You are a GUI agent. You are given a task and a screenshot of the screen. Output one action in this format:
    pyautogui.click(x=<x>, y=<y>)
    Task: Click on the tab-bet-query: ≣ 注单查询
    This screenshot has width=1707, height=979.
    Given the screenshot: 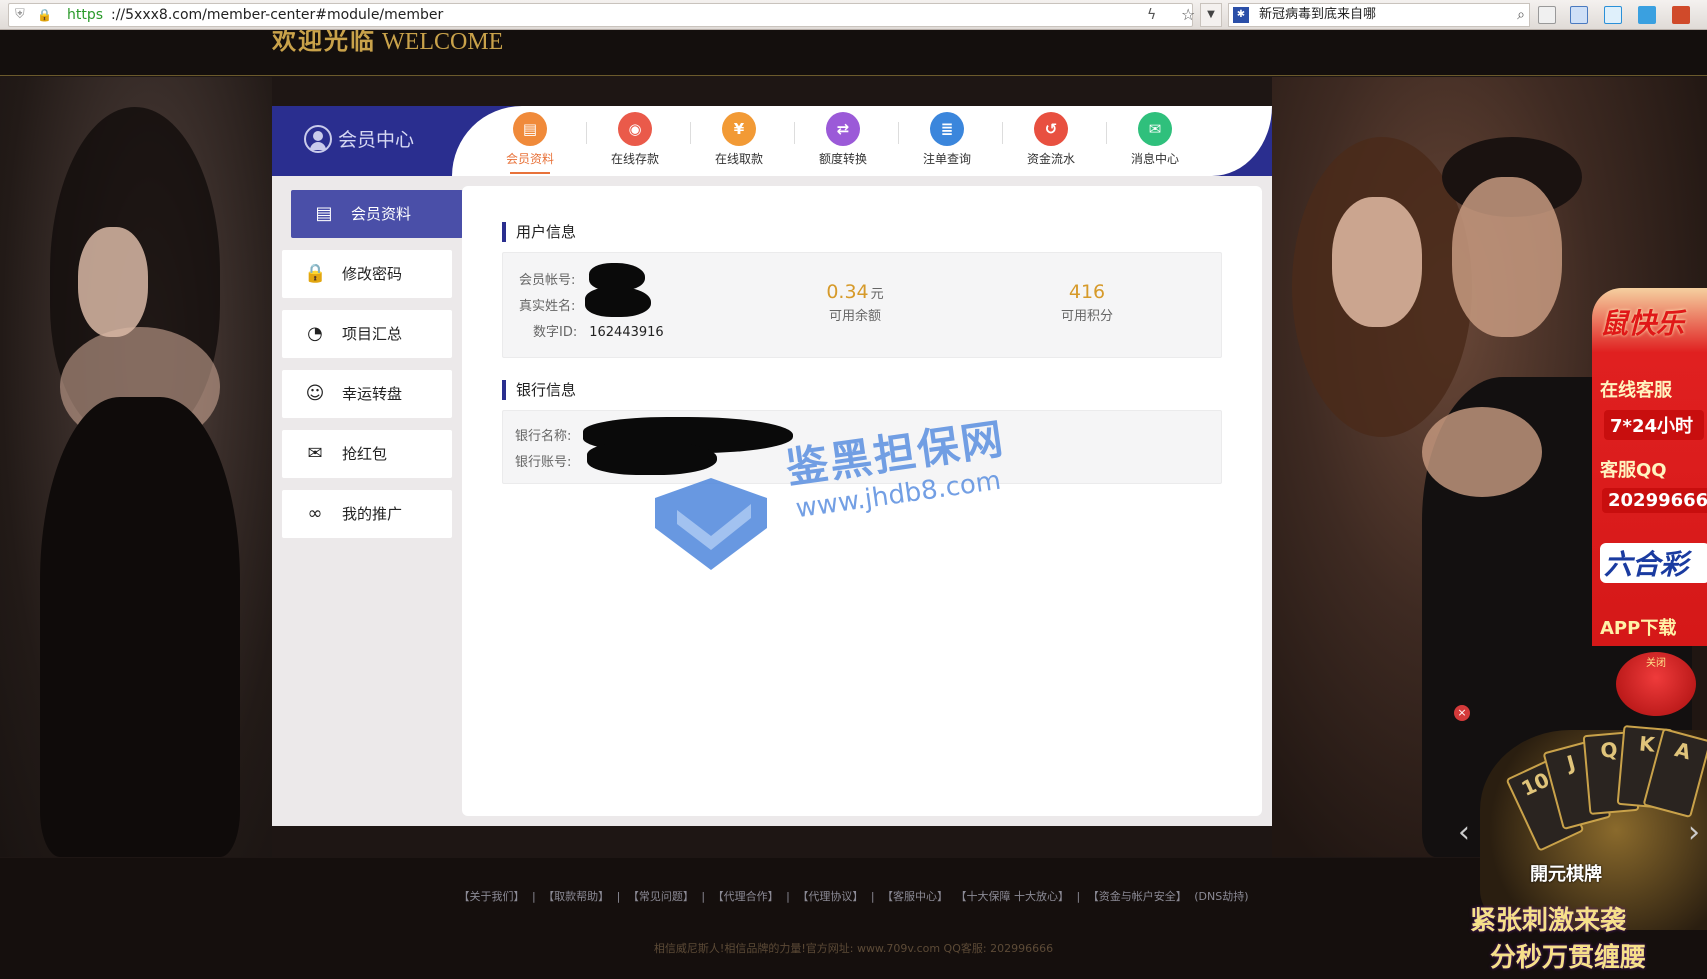 What is the action you would take?
    pyautogui.click(x=947, y=142)
    